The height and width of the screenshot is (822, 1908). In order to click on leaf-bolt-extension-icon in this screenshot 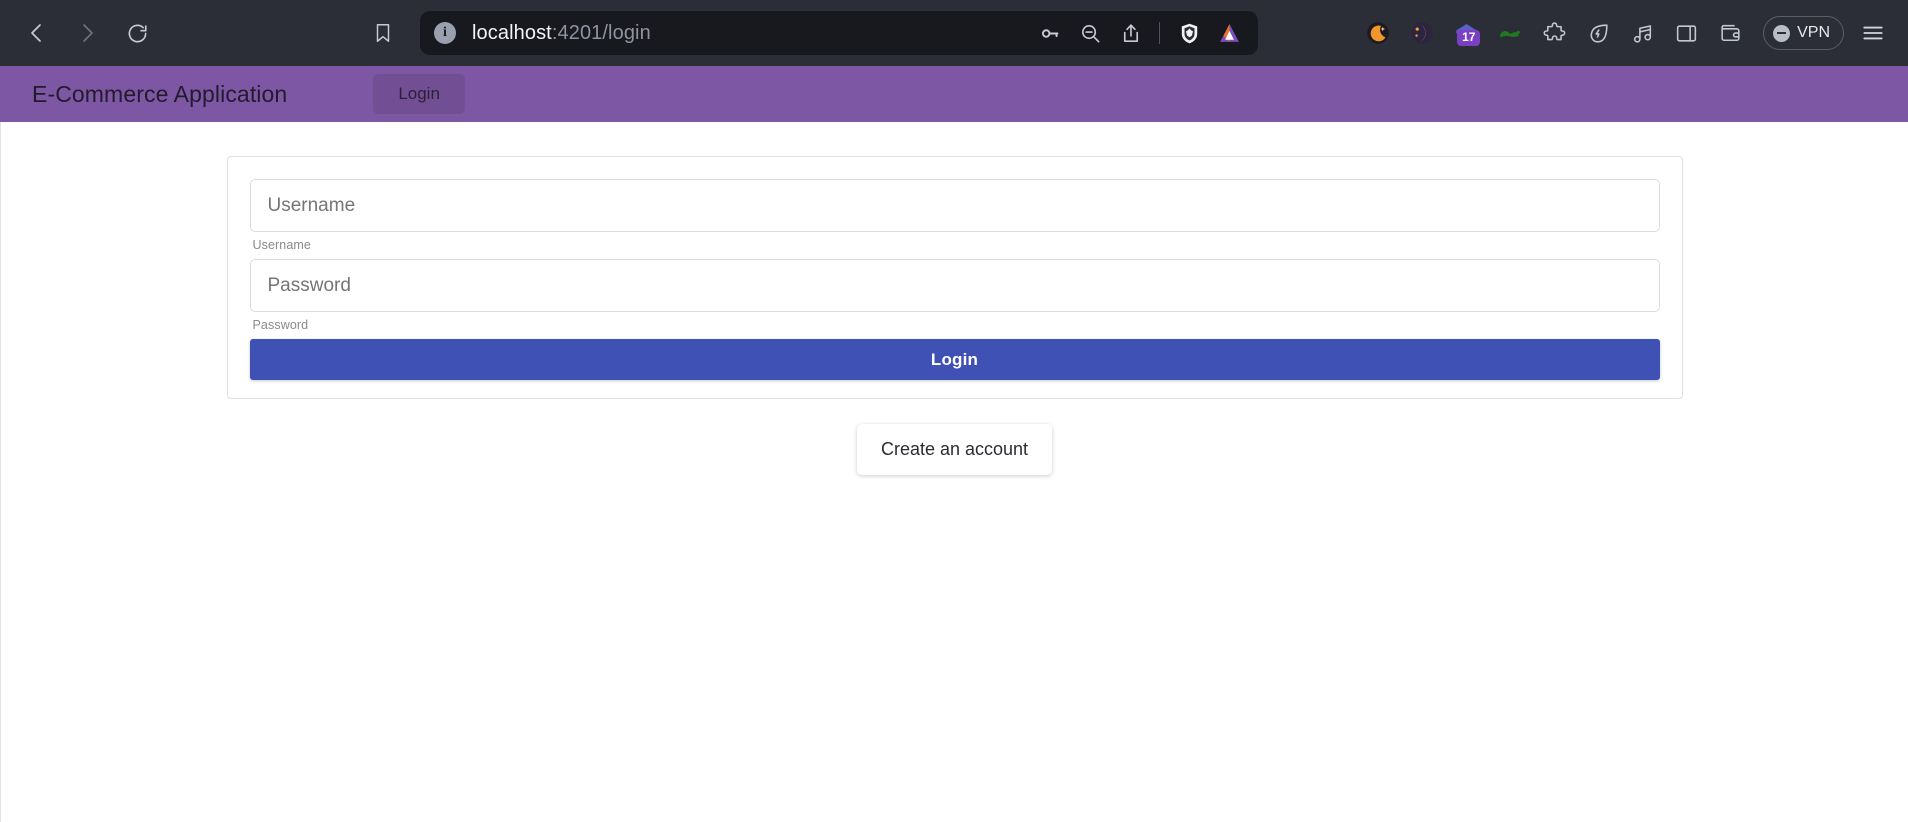, I will do `click(1598, 33)`.